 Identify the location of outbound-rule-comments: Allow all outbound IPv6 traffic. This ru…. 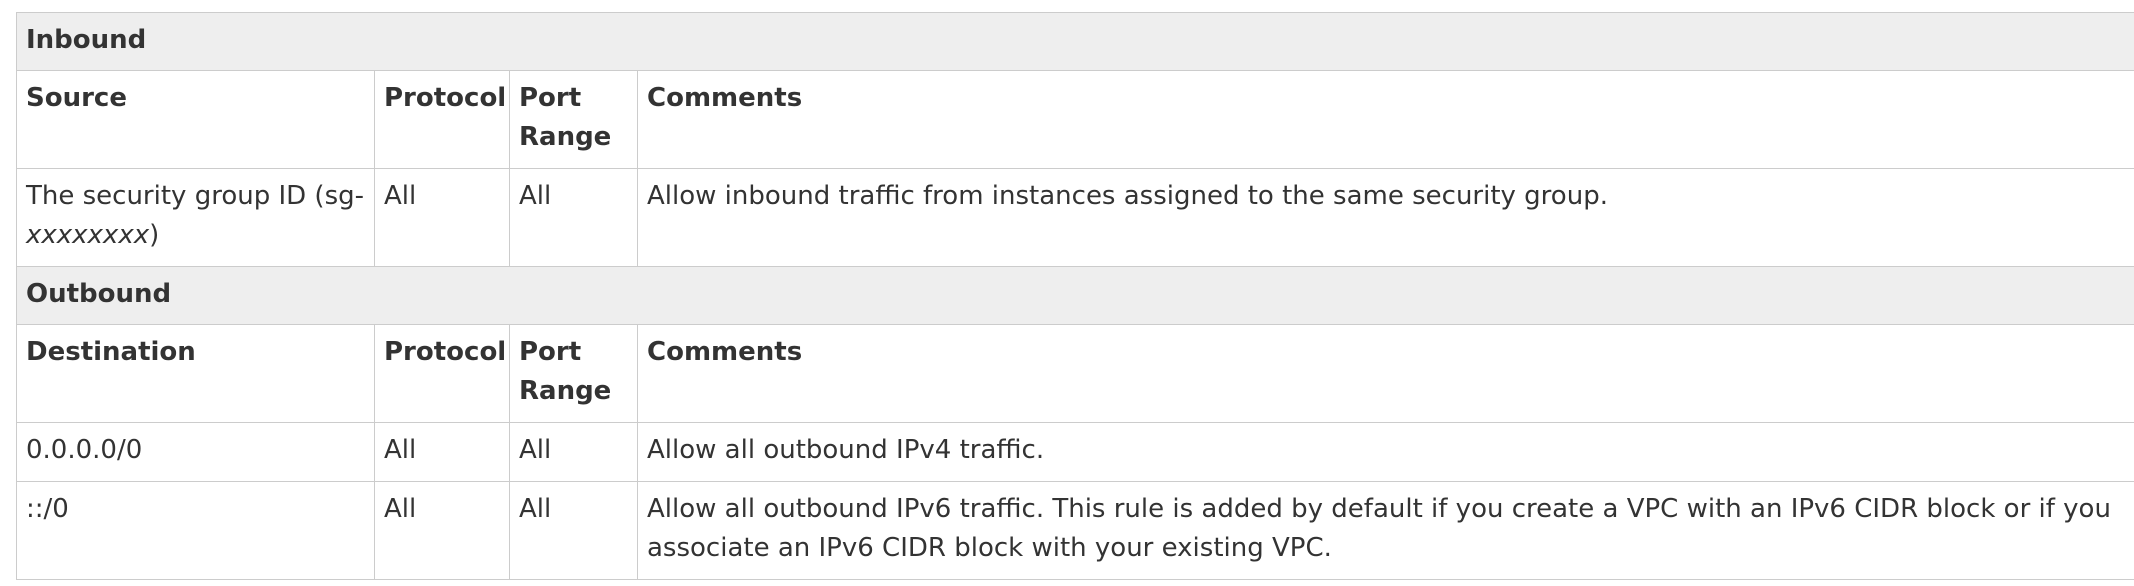
(1385, 530).